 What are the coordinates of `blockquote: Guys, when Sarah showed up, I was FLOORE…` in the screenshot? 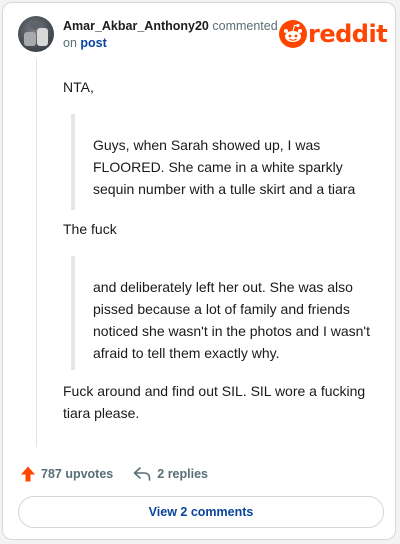 It's located at (226, 162).